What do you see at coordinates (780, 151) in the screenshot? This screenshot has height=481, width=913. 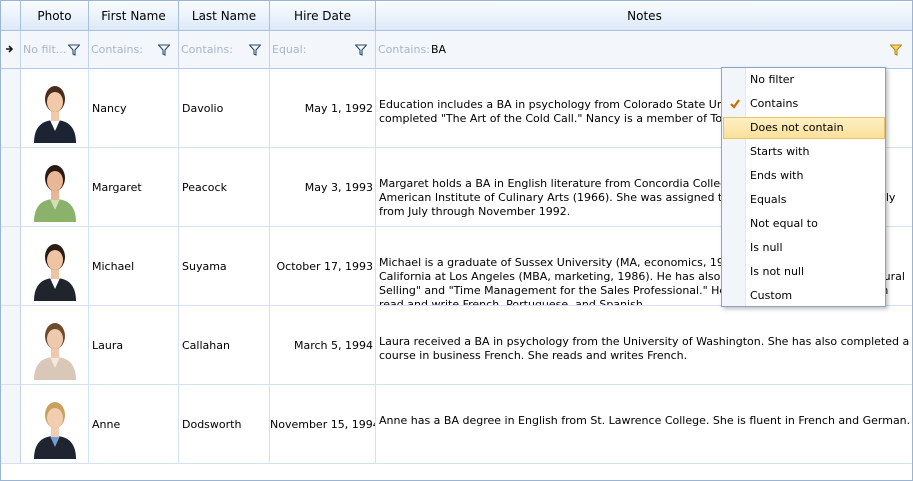 I see `filter-option-label: Starts with` at bounding box center [780, 151].